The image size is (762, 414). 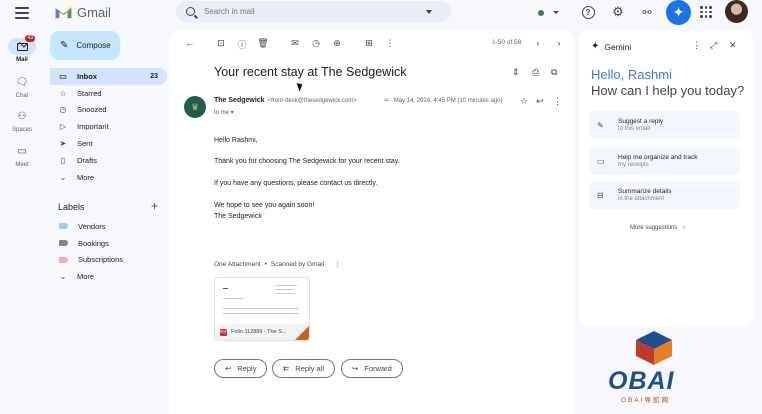 I want to click on connected-apps-icon: ⚯, so click(x=647, y=12).